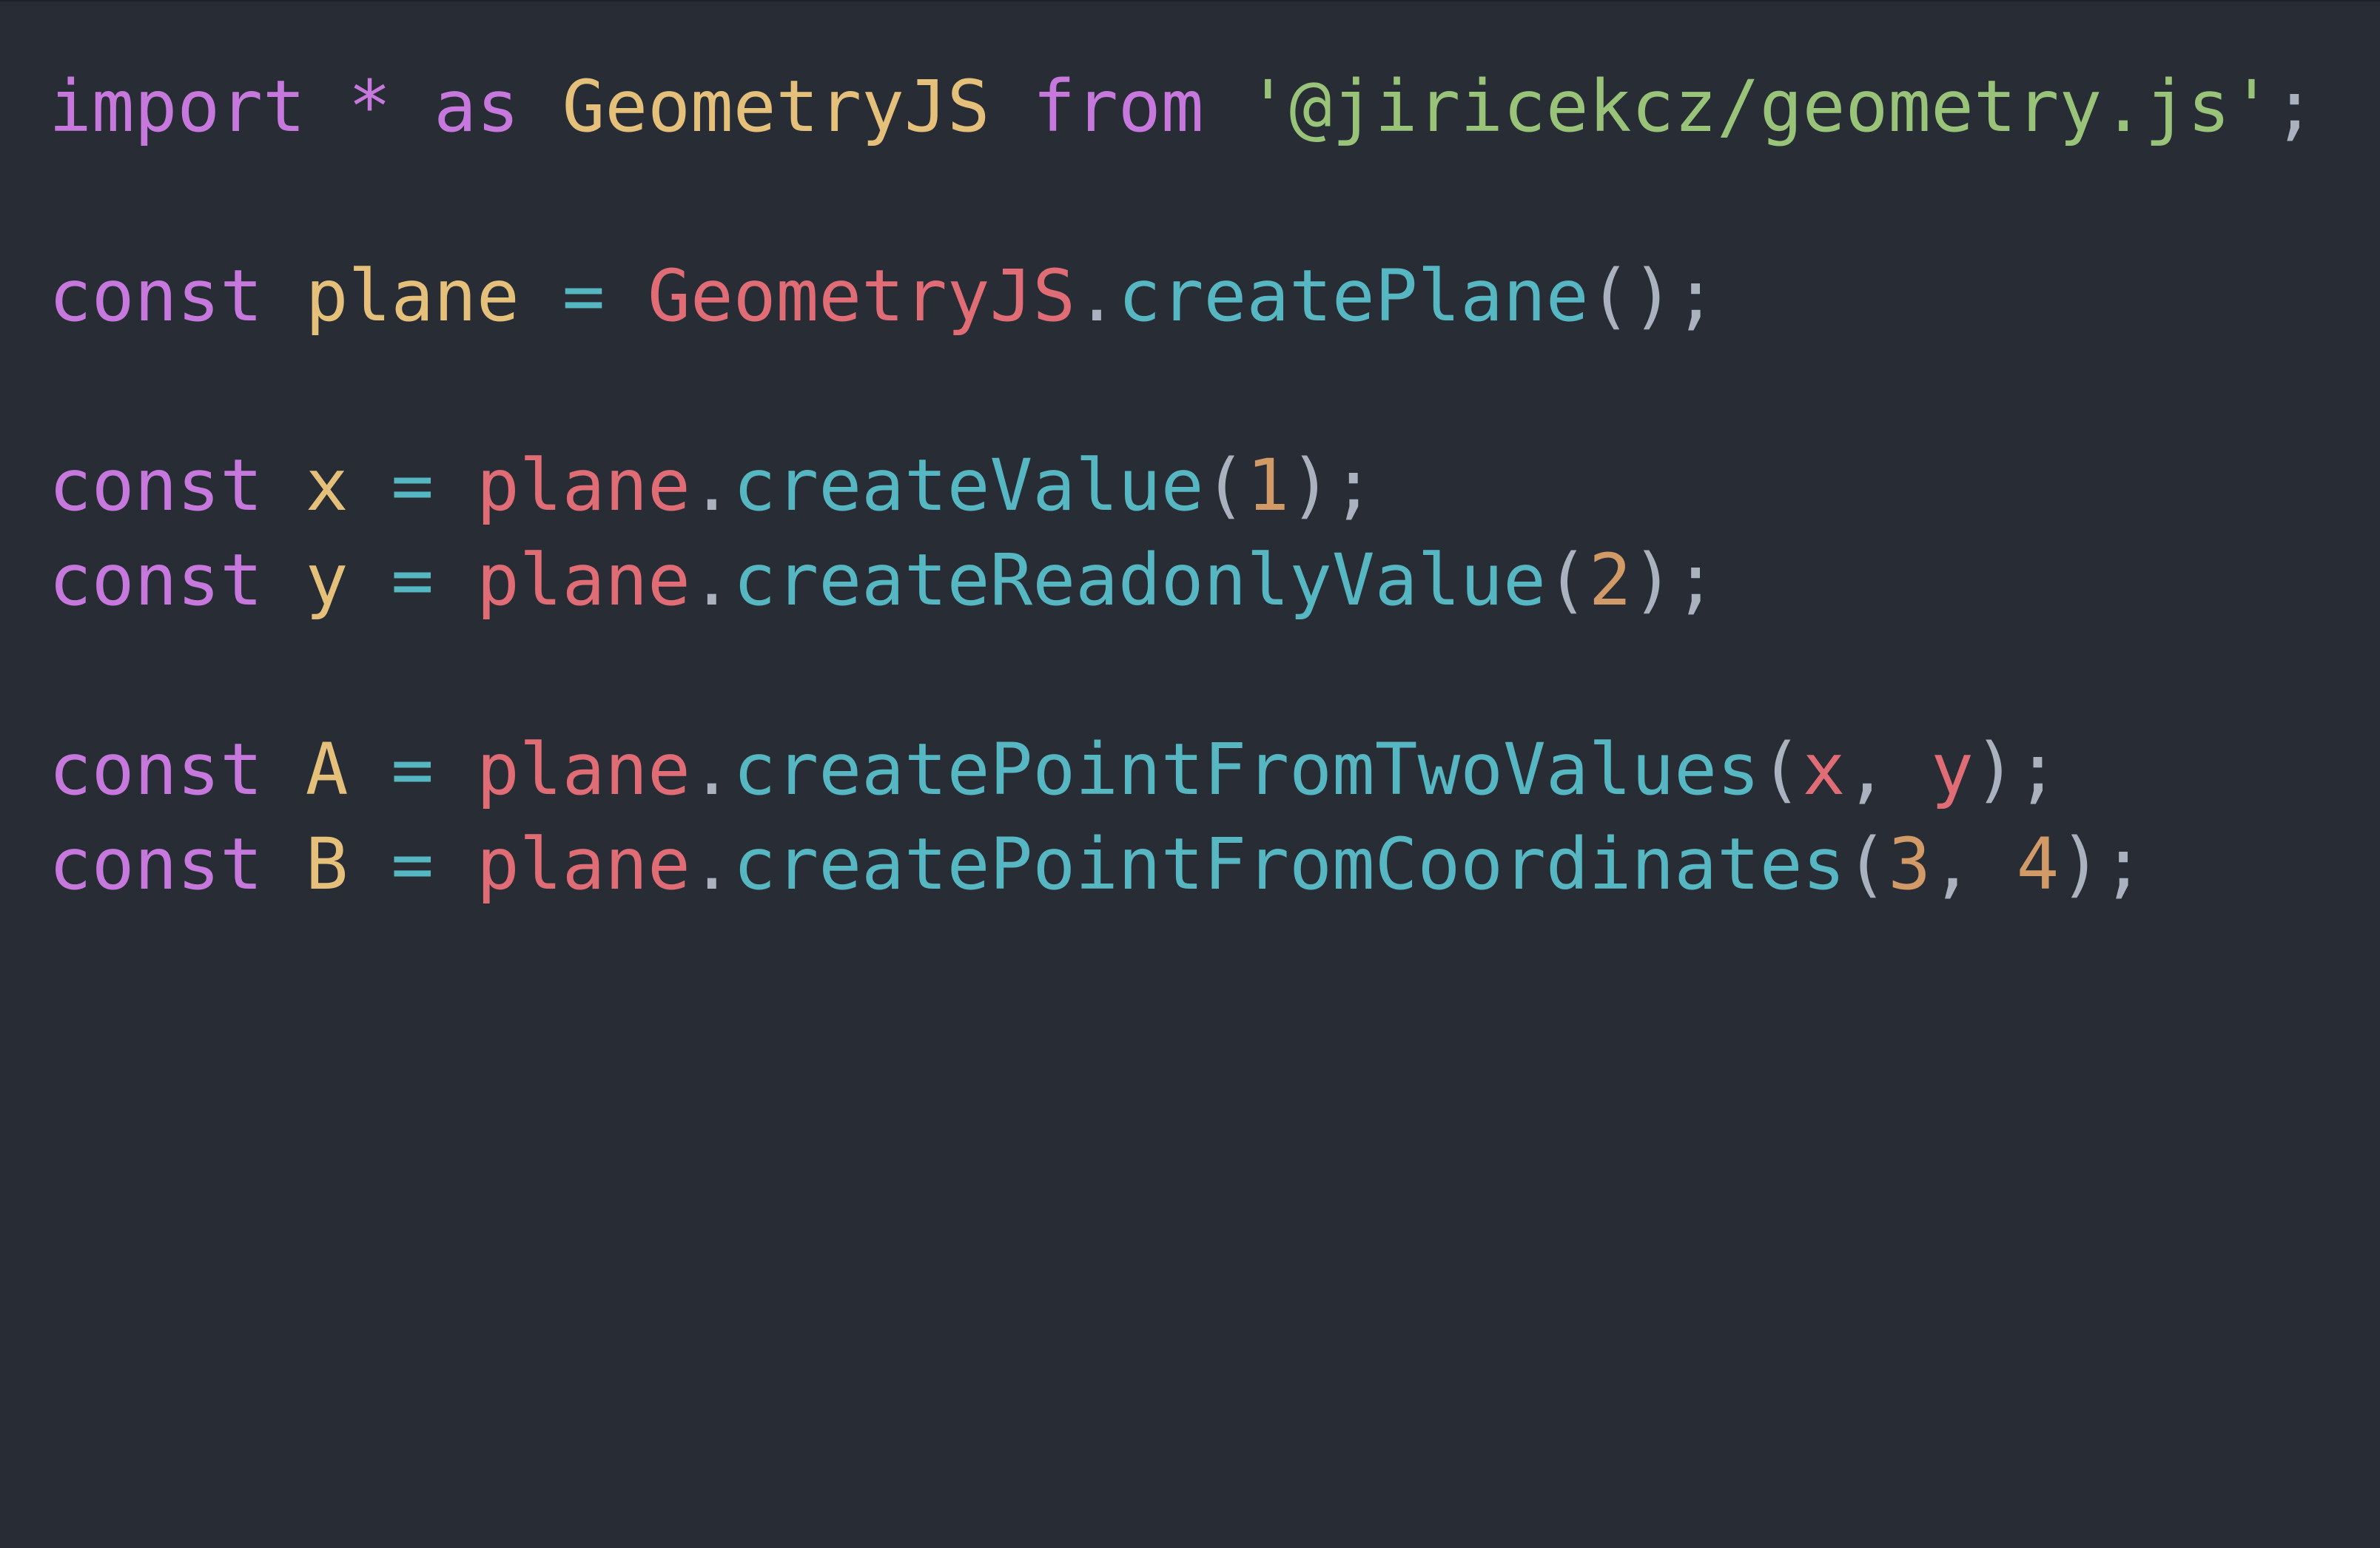  I want to click on code-token: createValue, so click(969, 485).